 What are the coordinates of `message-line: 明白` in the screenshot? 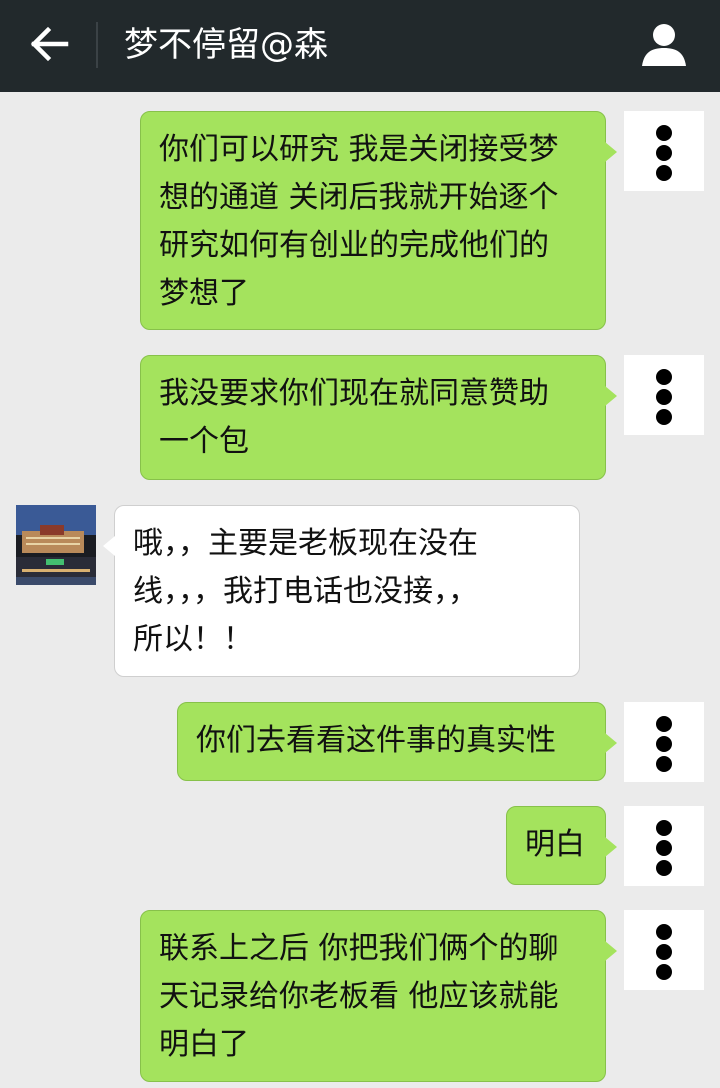 It's located at (555, 844).